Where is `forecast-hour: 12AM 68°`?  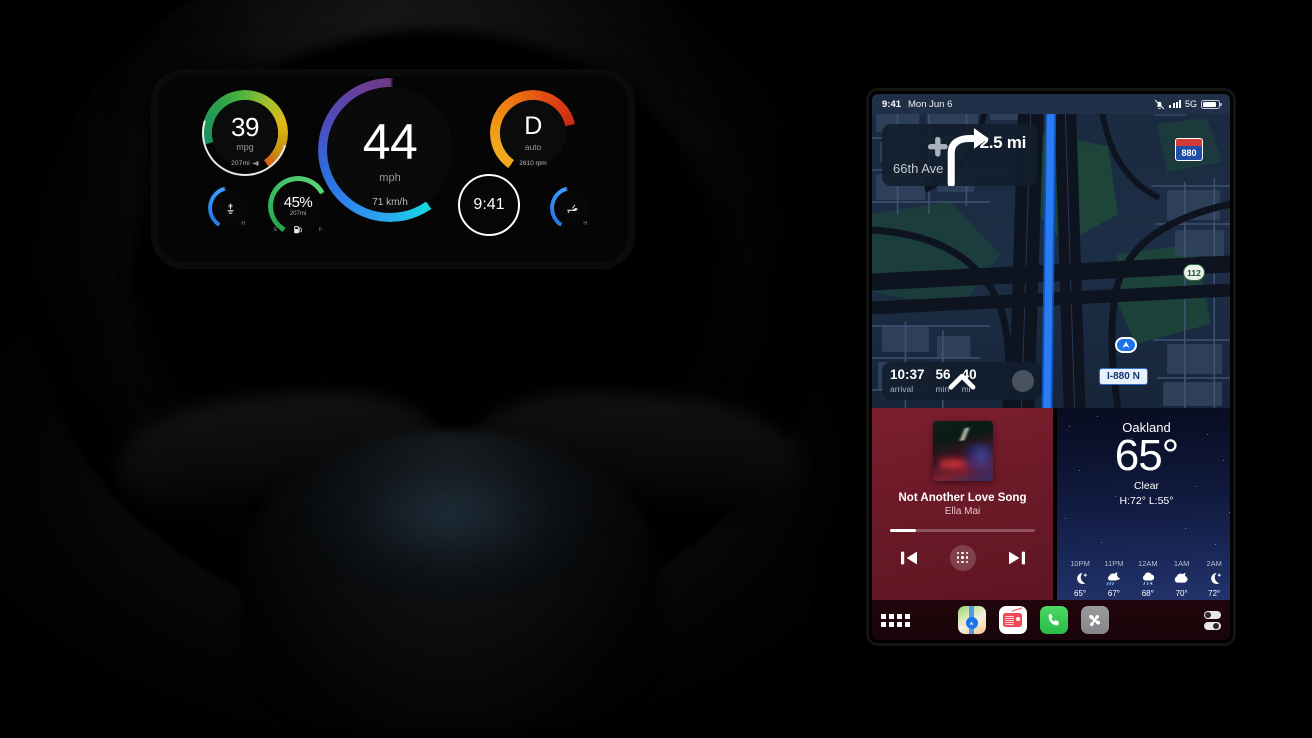 forecast-hour: 12AM 68° is located at coordinates (1148, 578).